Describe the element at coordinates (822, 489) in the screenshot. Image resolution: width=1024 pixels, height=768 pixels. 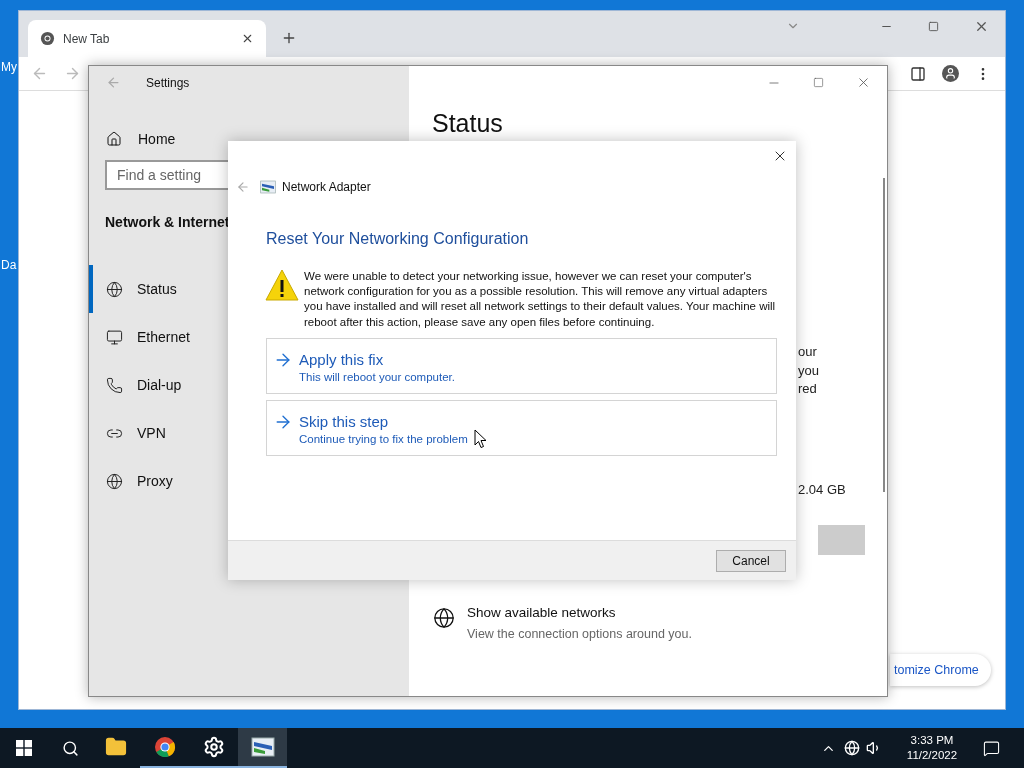
I see `data-usage: 2.04 GB` at that location.